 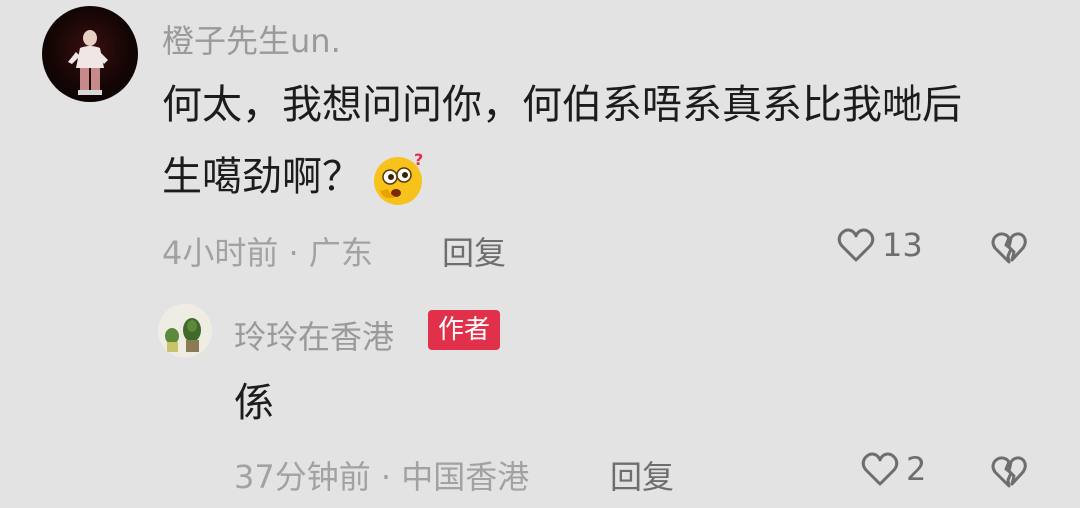 I want to click on reply-like-button: 2, so click(x=893, y=469).